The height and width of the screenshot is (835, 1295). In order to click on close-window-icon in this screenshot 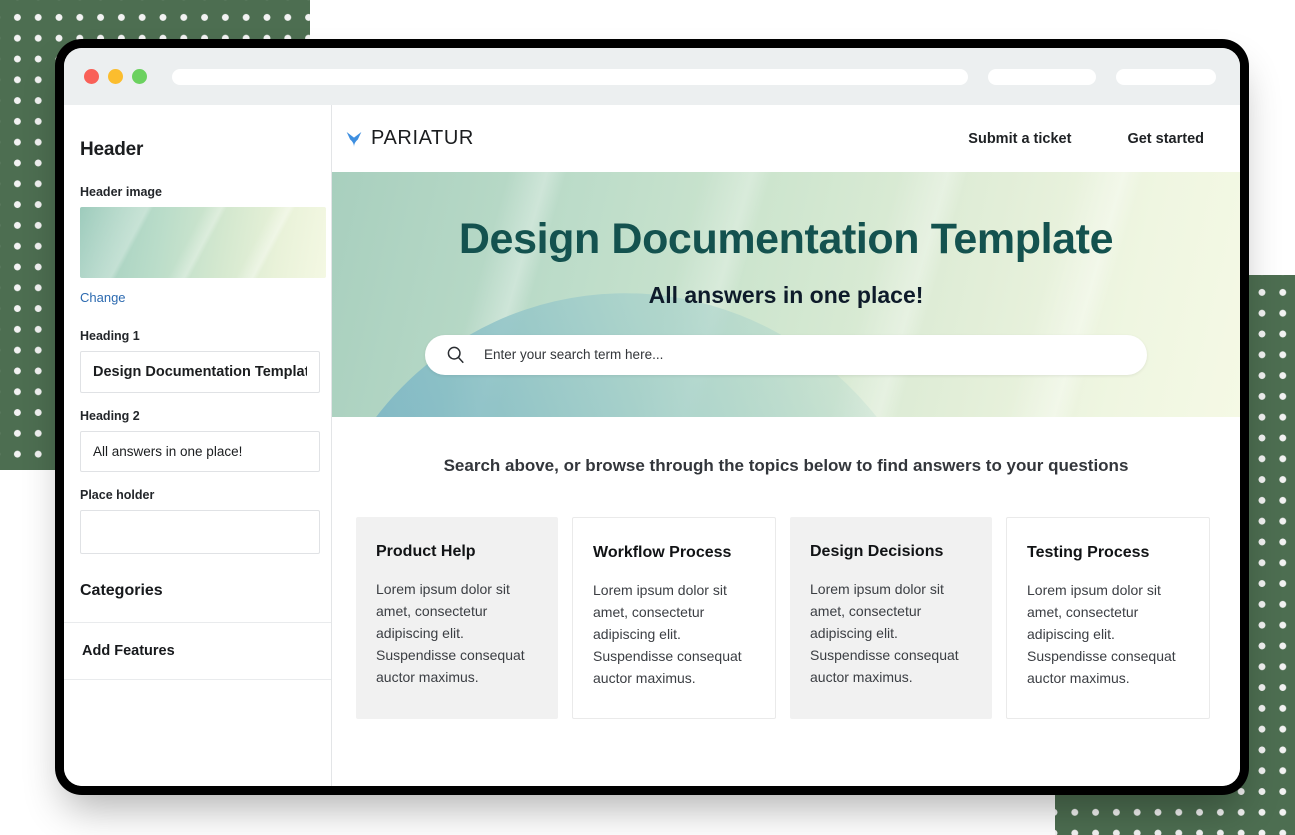, I will do `click(91, 76)`.